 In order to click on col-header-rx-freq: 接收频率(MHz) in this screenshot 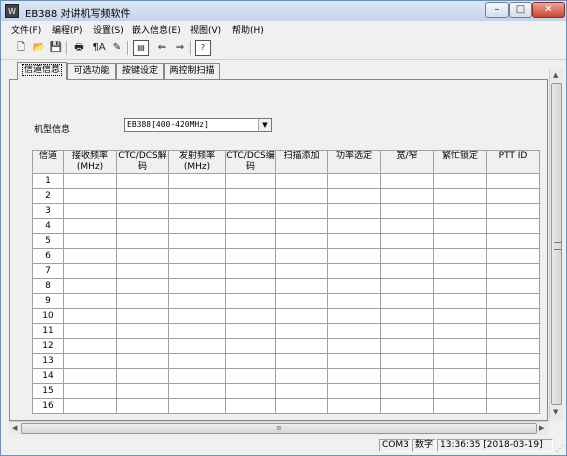, I will do `click(90, 162)`.